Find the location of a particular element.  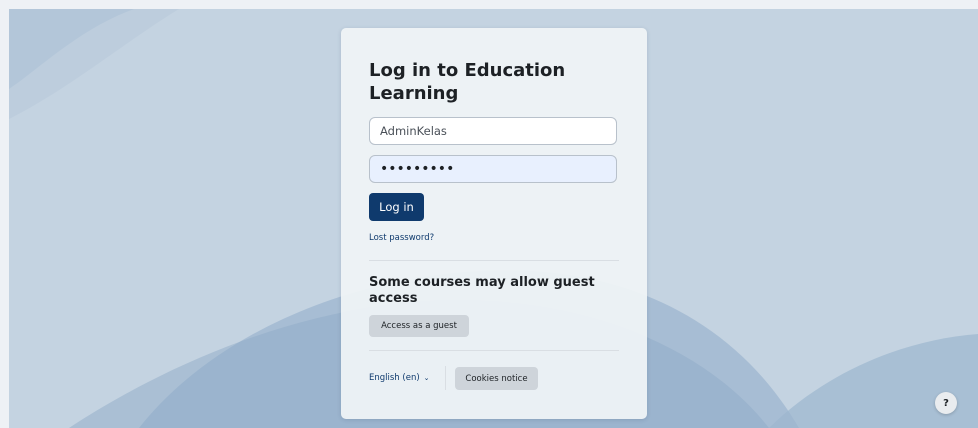

language-selector: English (en) ⌄ is located at coordinates (399, 378).